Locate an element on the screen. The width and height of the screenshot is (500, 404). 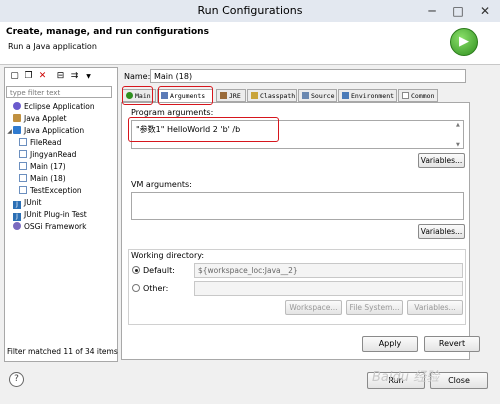
tree-item-main-17: Main (17) is located at coordinates (60, 167).